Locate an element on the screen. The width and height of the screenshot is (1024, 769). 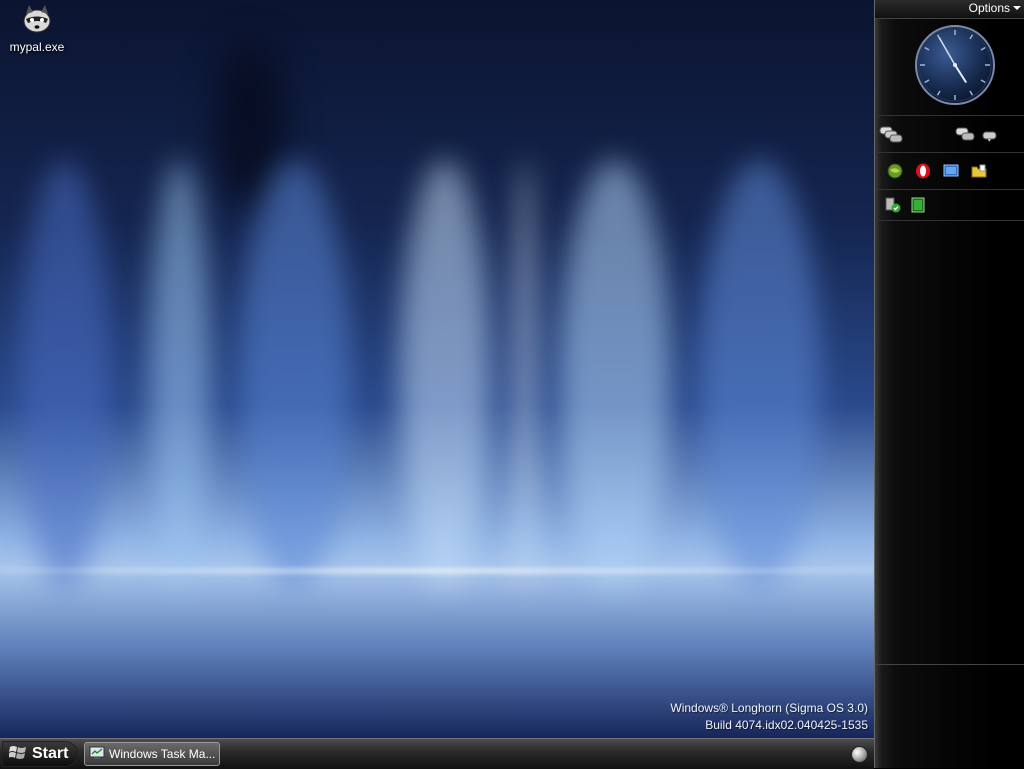
raccoon-icon is located at coordinates (37, 19).